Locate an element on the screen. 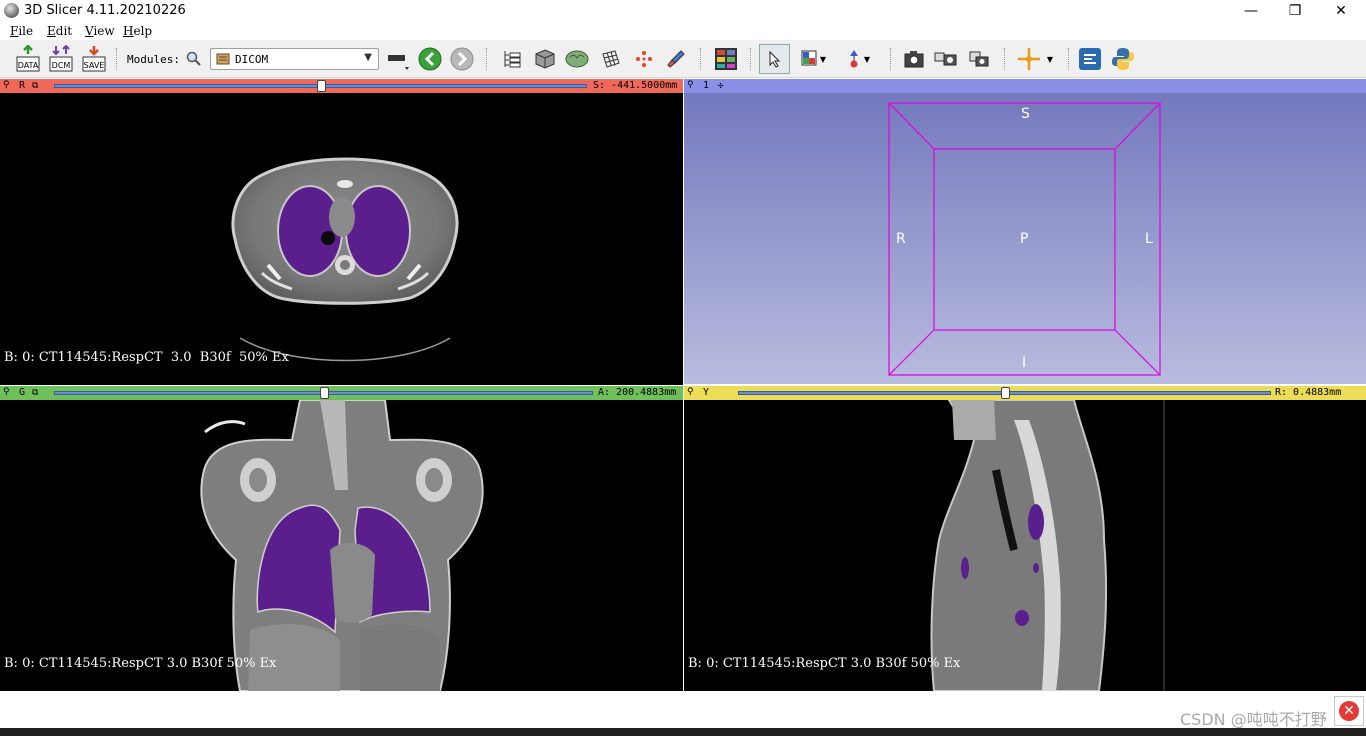 This screenshot has height=736, width=1366. red-view-corner-annotation: B: 0: CT114545:RespCT 3.0 B30f 50% Ex is located at coordinates (146, 357).